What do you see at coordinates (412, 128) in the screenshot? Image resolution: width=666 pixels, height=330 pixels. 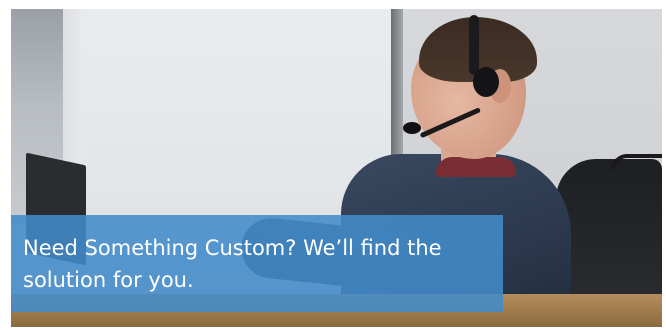 I see `headset-mic` at bounding box center [412, 128].